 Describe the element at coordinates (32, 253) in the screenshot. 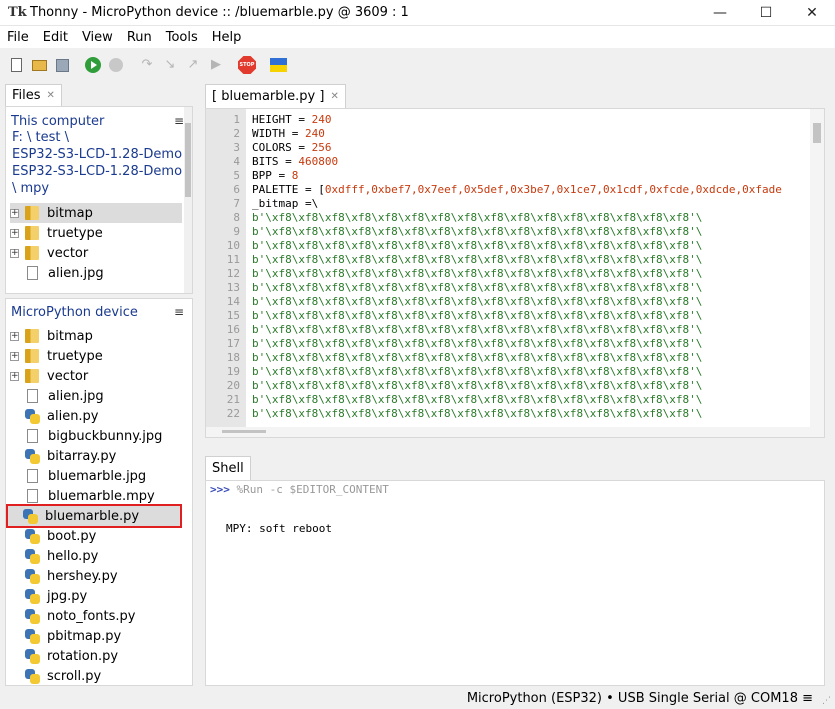

I see `folder-icon` at that location.